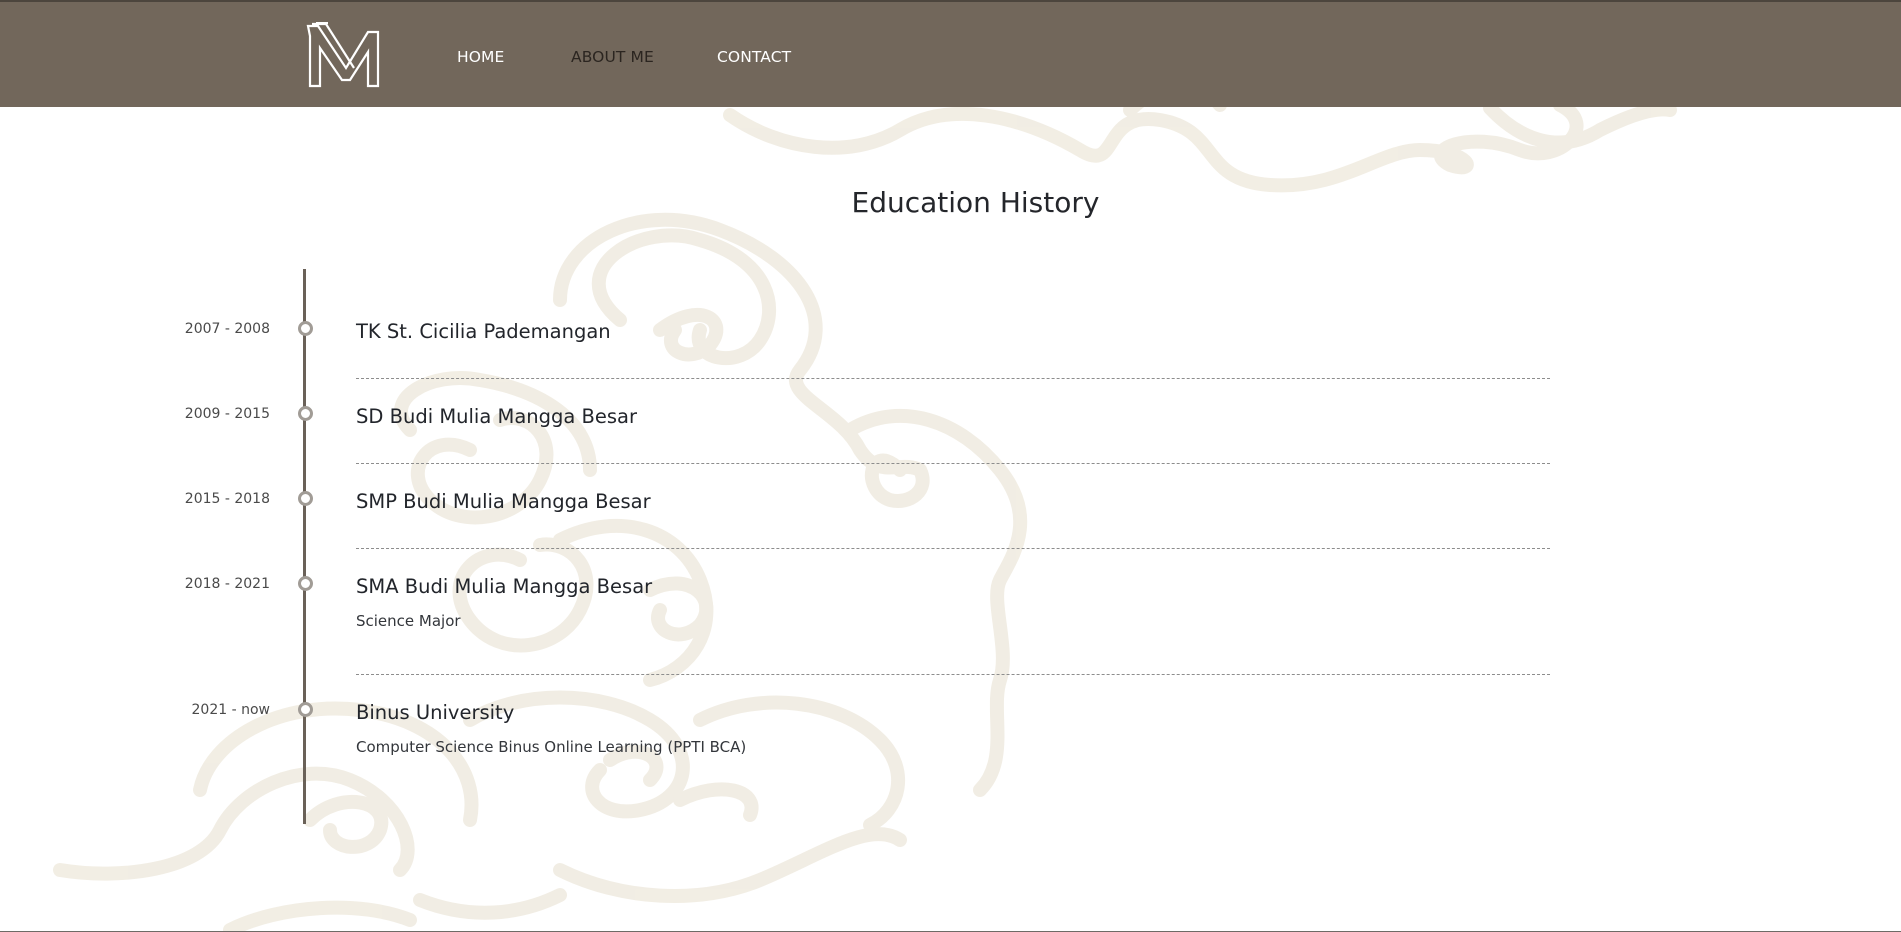 The height and width of the screenshot is (932, 1901). Describe the element at coordinates (504, 586) in the screenshot. I see `timeline-school-name: SMA Budi Mulia Mangga Besar` at that location.